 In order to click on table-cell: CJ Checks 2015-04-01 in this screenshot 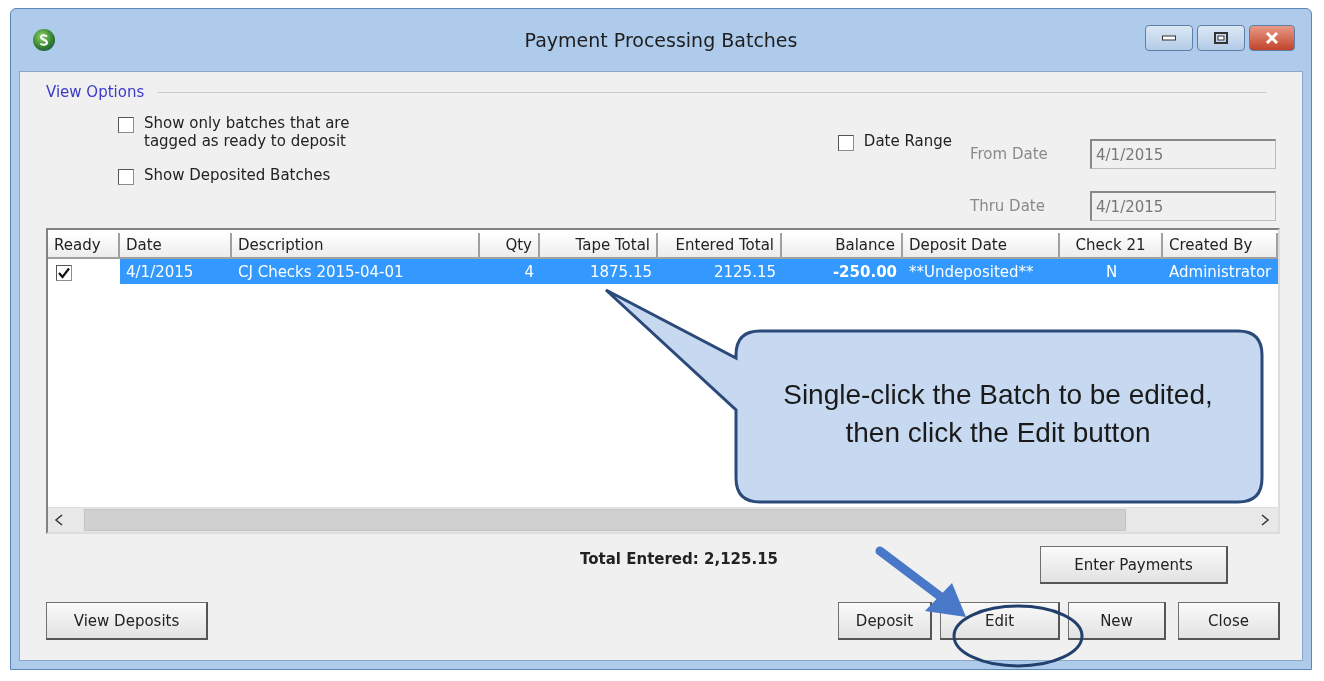, I will do `click(356, 271)`.